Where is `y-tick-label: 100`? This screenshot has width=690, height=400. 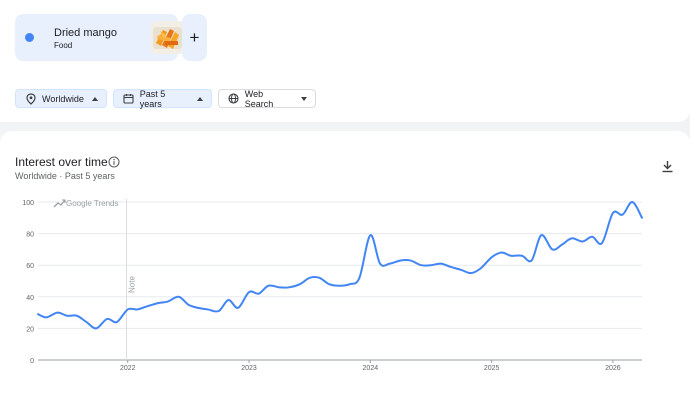 y-tick-label: 100 is located at coordinates (28, 203).